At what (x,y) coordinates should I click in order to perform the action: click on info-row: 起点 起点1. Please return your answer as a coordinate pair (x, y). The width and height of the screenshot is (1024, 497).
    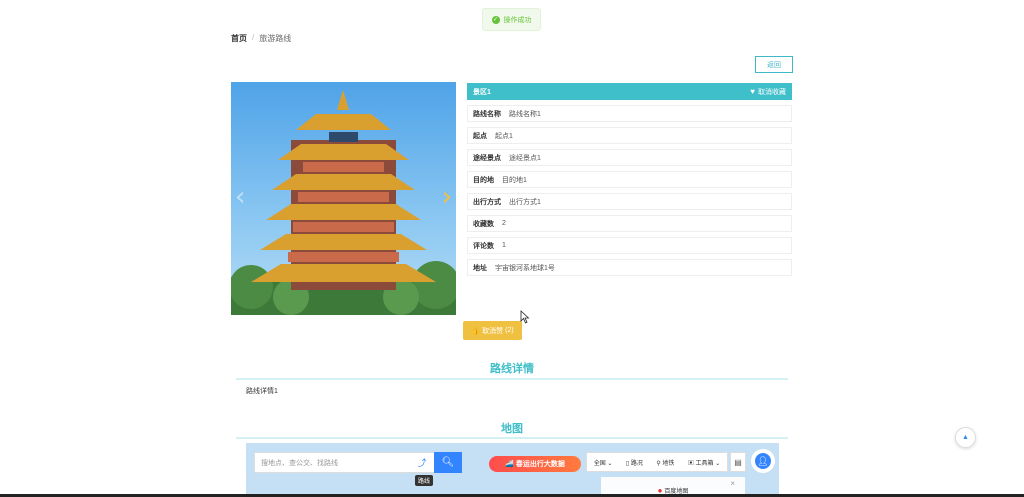
    Looking at the image, I should click on (629, 135).